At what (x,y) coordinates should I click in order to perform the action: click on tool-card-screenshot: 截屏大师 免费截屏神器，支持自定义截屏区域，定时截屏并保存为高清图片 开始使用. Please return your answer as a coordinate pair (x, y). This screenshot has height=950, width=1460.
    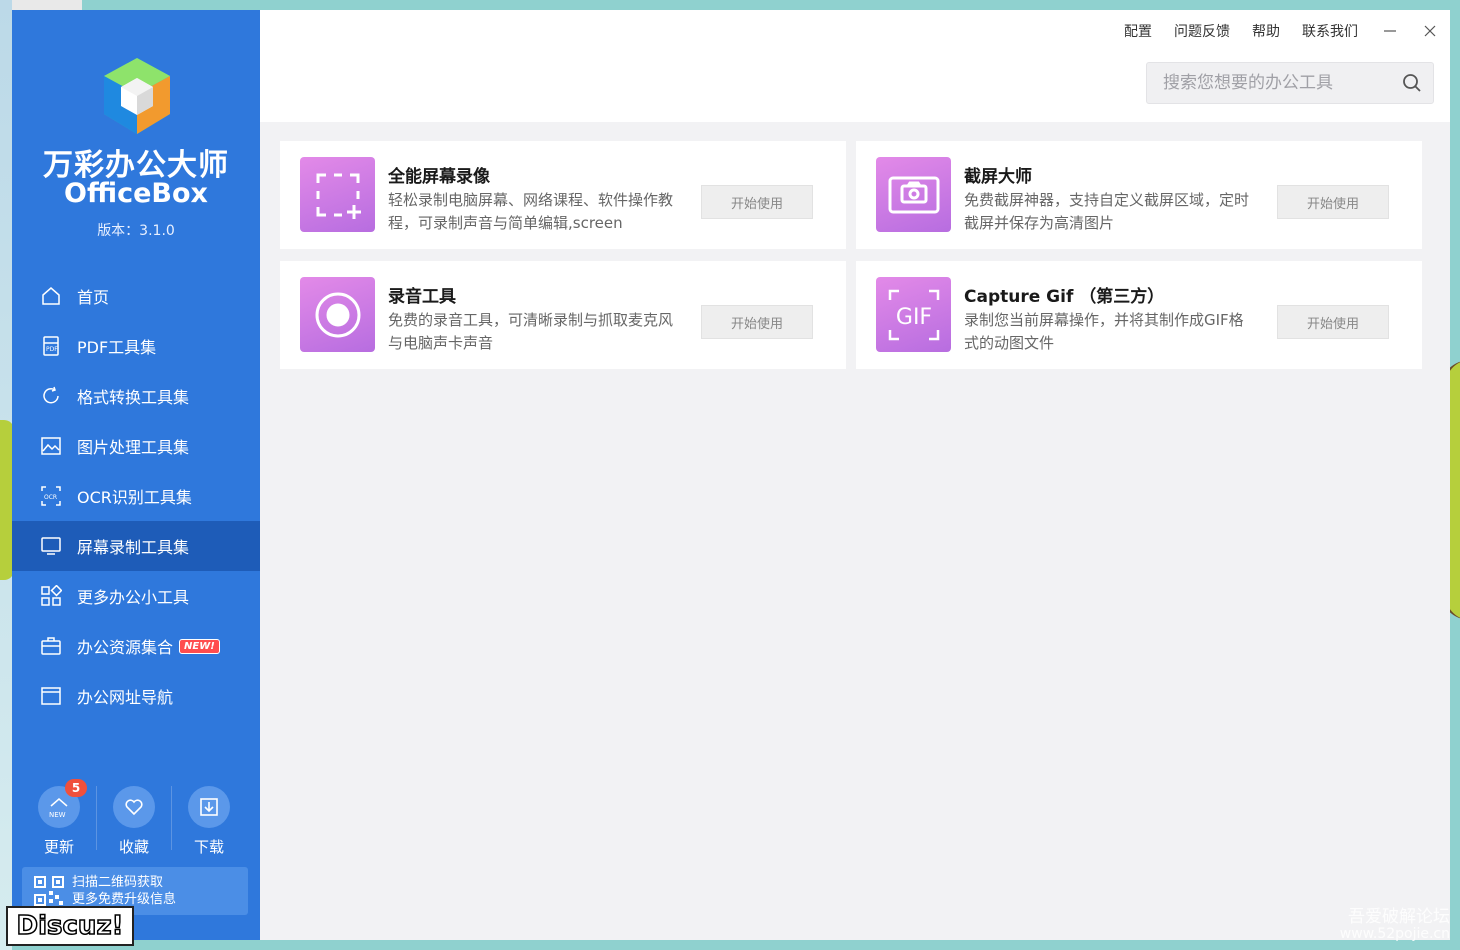
    Looking at the image, I should click on (1139, 195).